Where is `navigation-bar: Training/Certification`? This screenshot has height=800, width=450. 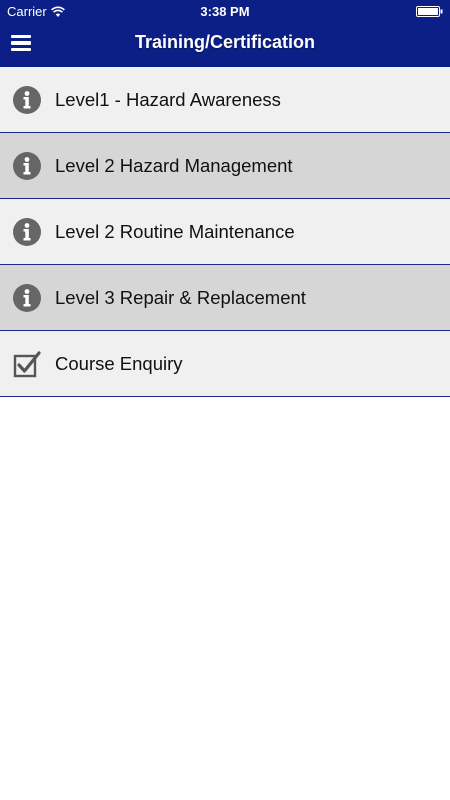 navigation-bar: Training/Certification is located at coordinates (225, 44).